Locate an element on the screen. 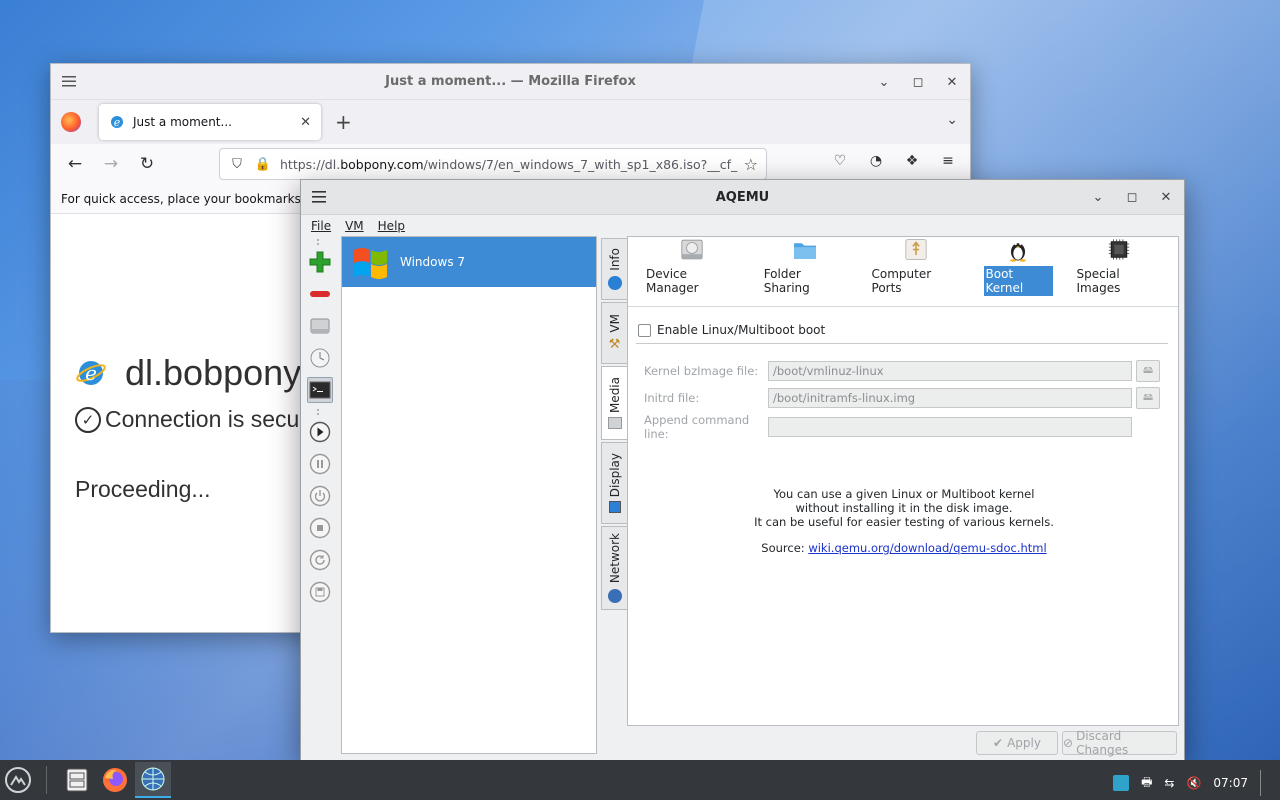 The height and width of the screenshot is (800, 1280). volume-muted-icon: 🔇 is located at coordinates (1193, 783).